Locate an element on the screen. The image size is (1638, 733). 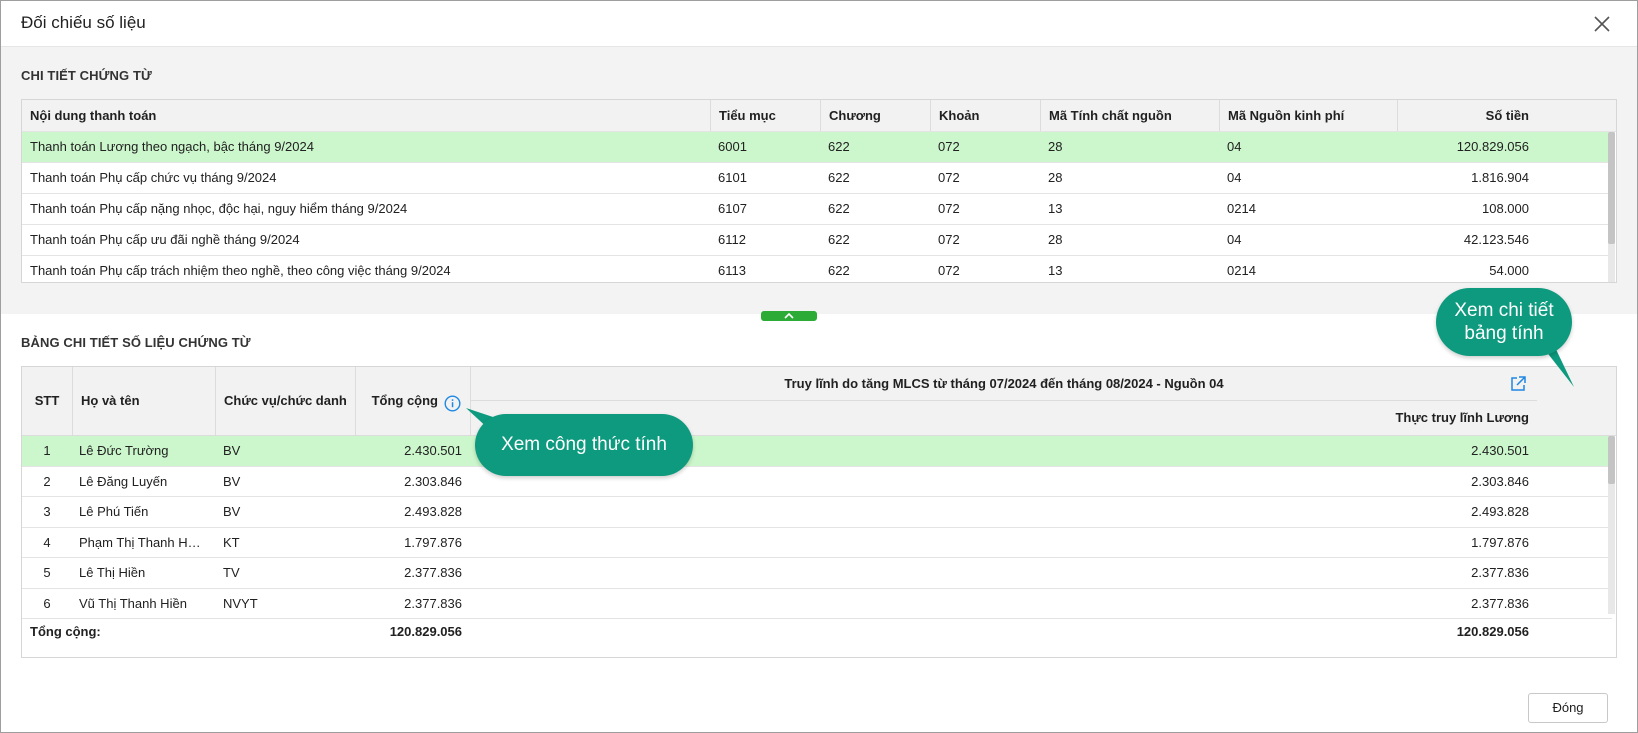
close-button: Đóng is located at coordinates (1568, 708).